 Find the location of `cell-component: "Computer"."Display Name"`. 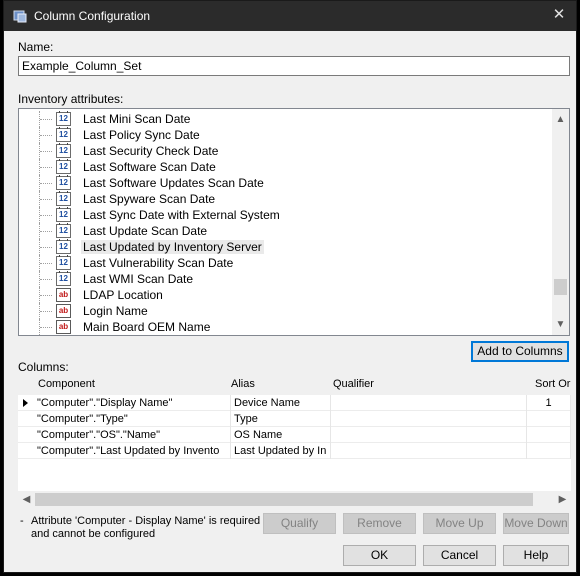

cell-component: "Computer"."Display Name" is located at coordinates (132, 403).